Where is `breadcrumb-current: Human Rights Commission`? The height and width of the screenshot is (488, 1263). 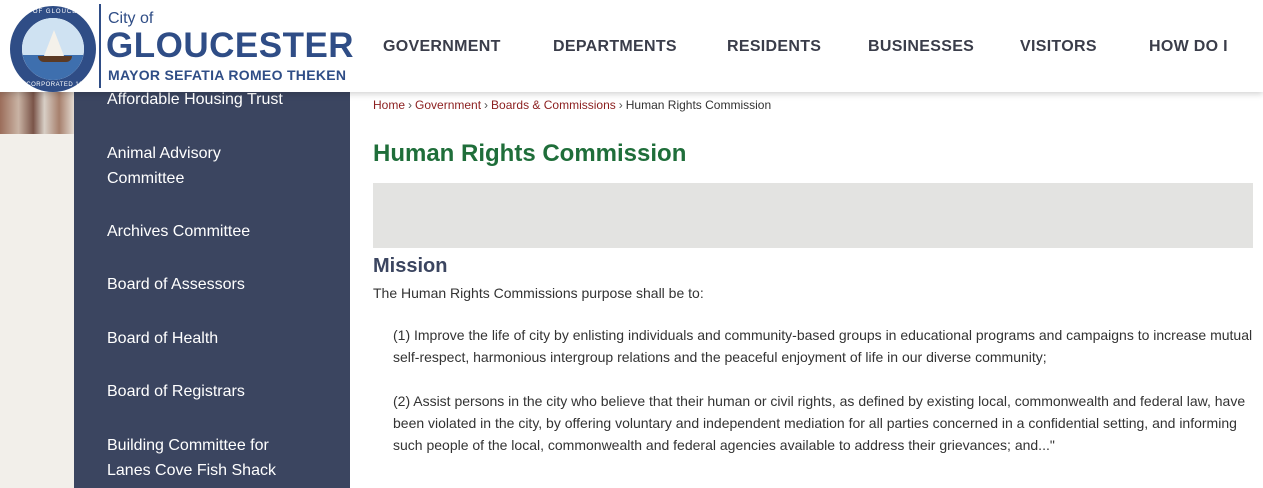
breadcrumb-current: Human Rights Commission is located at coordinates (698, 105).